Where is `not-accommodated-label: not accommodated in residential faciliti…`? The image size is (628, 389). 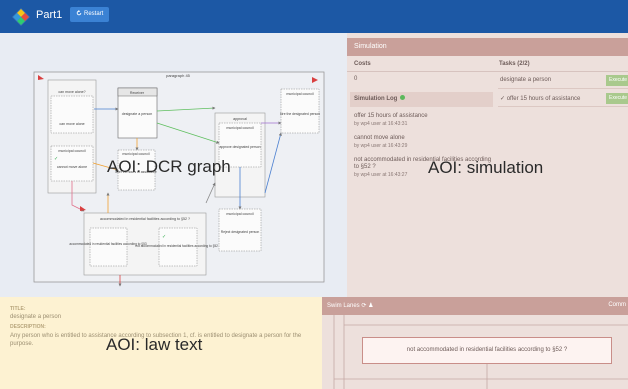 not-accommodated-label: not accommodated in residential faciliti… is located at coordinates (177, 246).